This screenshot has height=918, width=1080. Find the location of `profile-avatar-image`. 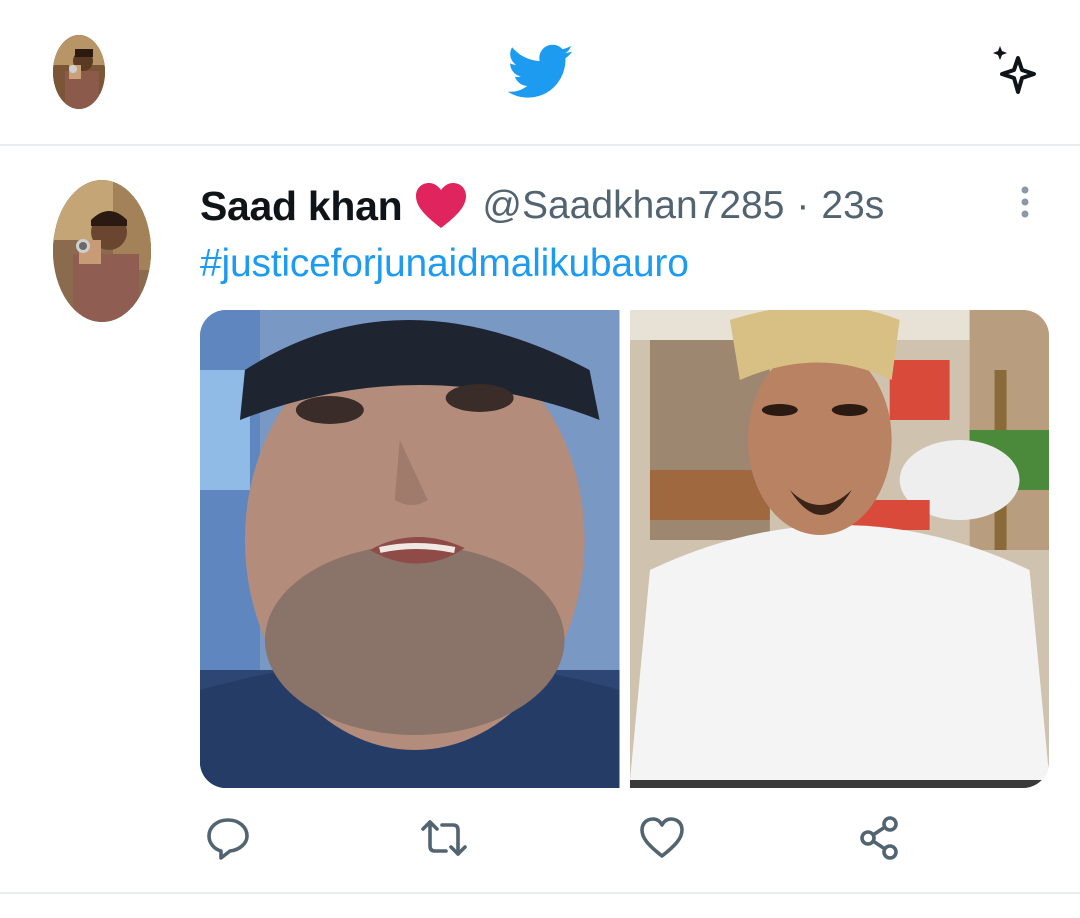

profile-avatar-image is located at coordinates (79, 72).